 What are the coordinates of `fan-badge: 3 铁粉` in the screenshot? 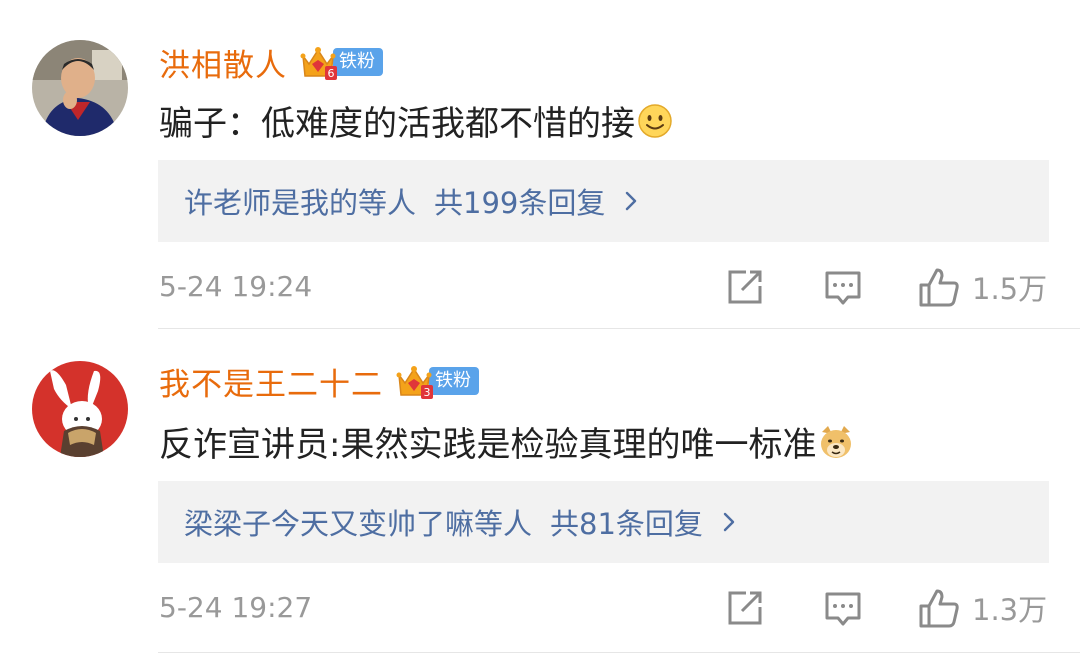 It's located at (437, 381).